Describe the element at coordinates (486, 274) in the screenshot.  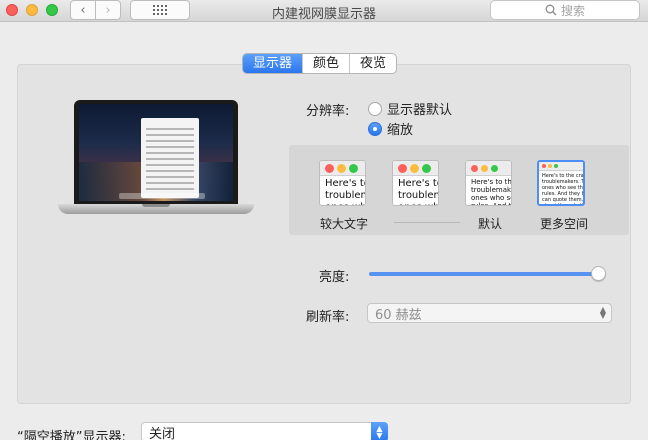
I see `brightness-slider-track` at that location.